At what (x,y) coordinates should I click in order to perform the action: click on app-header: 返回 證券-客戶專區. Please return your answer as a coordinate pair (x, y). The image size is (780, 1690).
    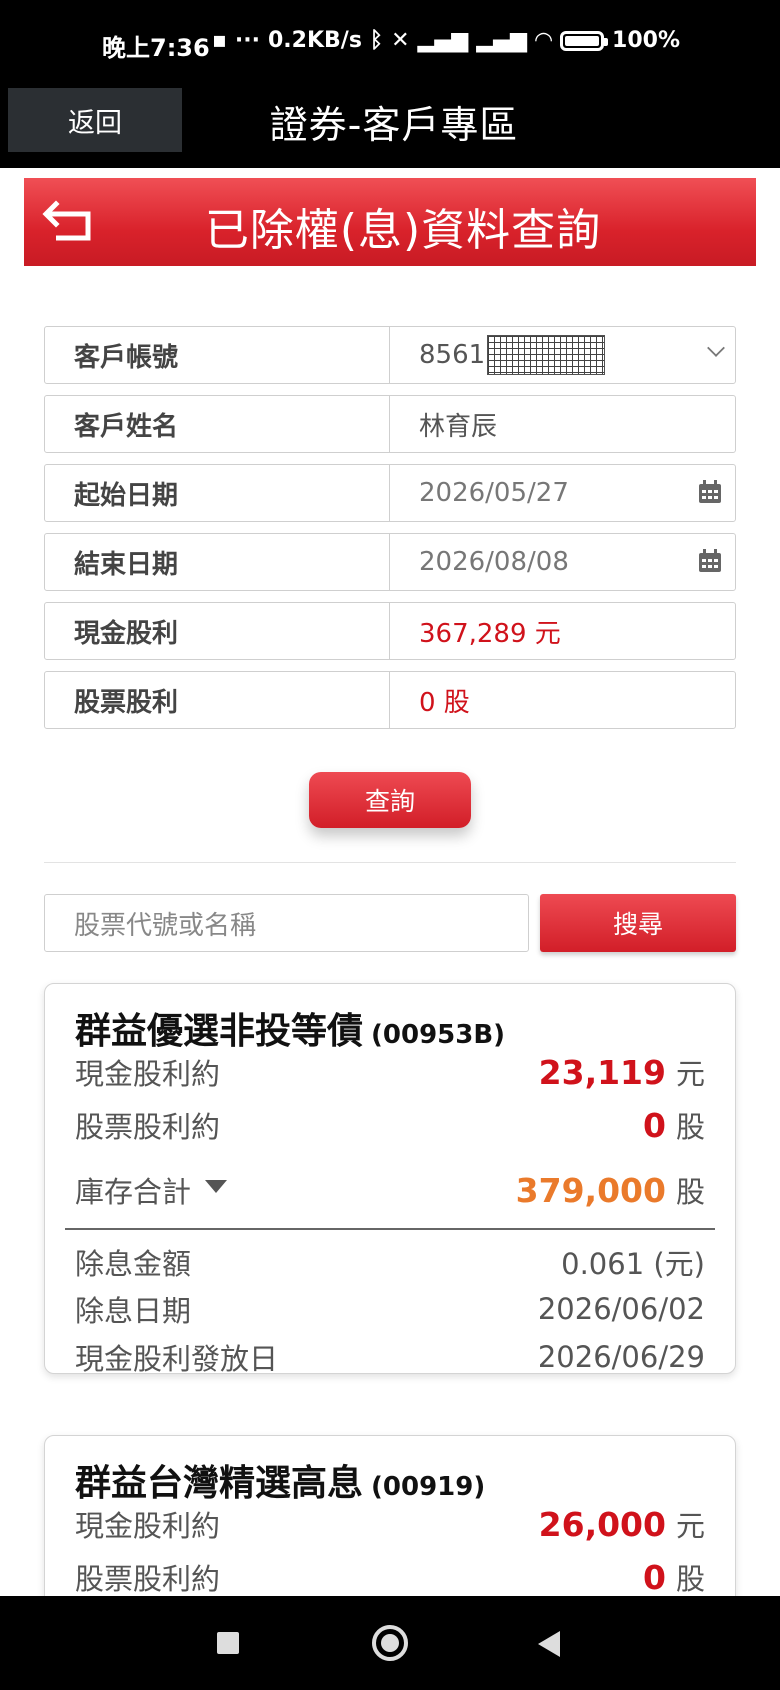
    Looking at the image, I should click on (390, 127).